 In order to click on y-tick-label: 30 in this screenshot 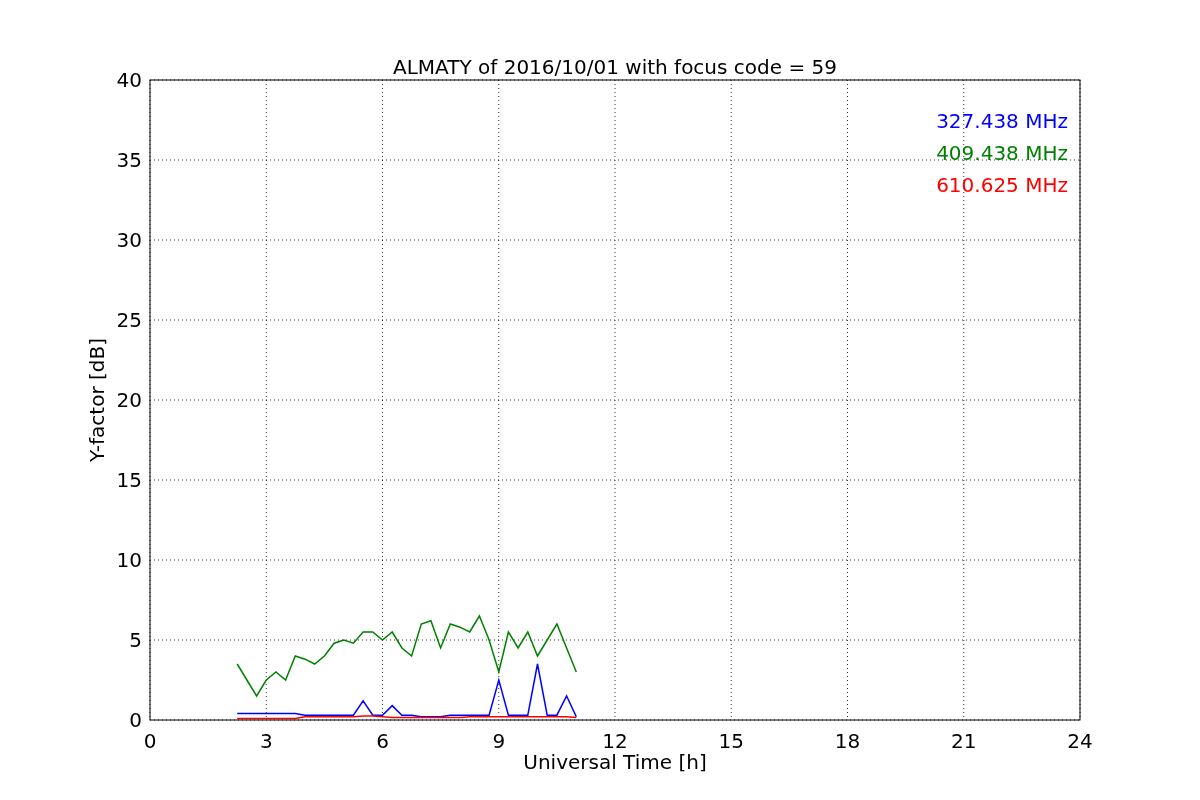, I will do `click(129, 240)`.